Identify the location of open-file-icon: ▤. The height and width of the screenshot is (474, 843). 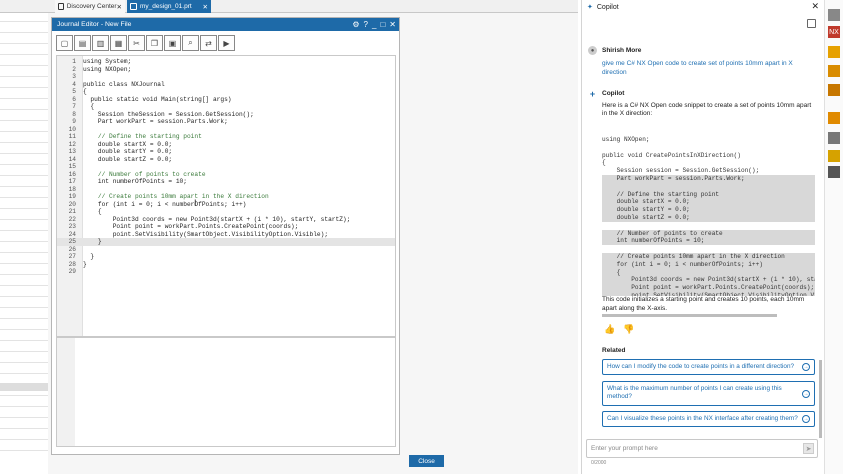
(82, 43).